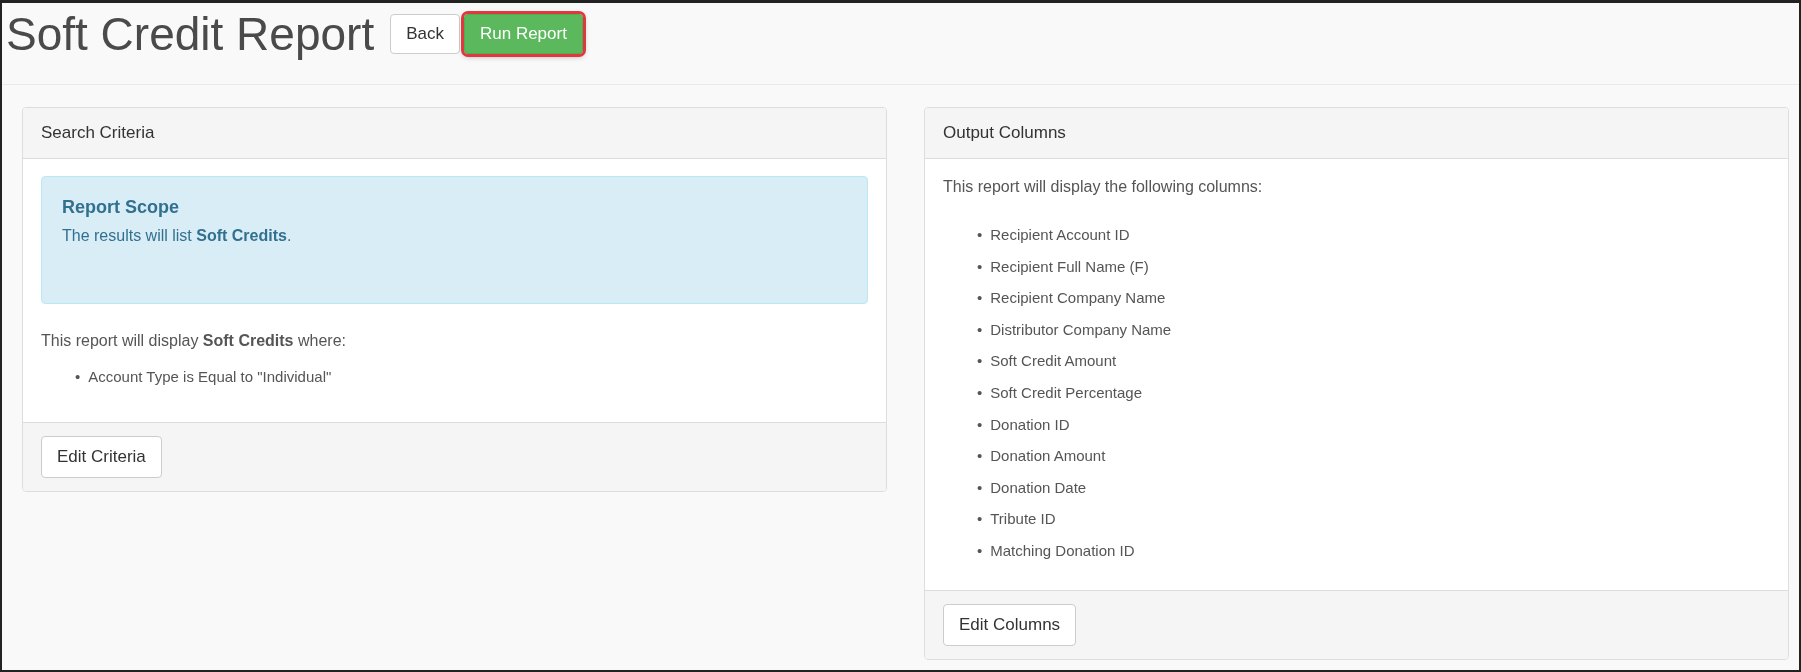 The image size is (1801, 672). What do you see at coordinates (1078, 298) in the screenshot?
I see `column-item: Recipient Company Name` at bounding box center [1078, 298].